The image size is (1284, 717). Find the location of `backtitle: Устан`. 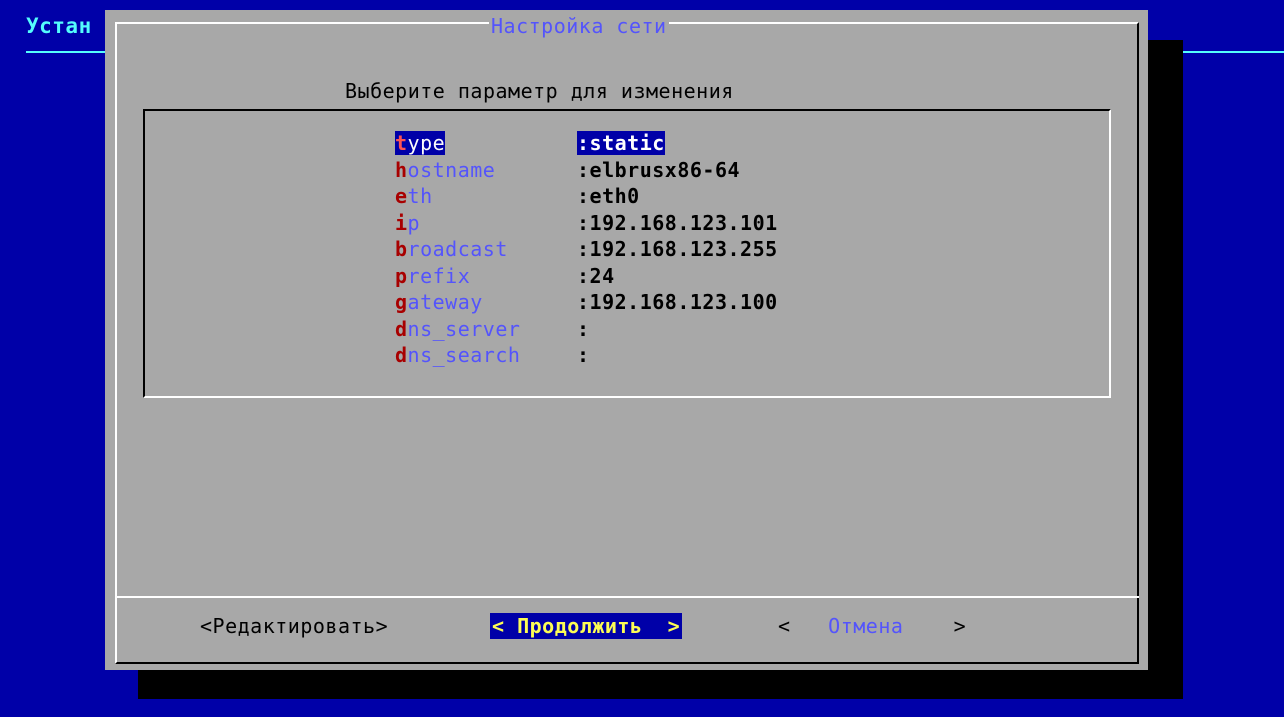

backtitle: Устан is located at coordinates (59, 26).